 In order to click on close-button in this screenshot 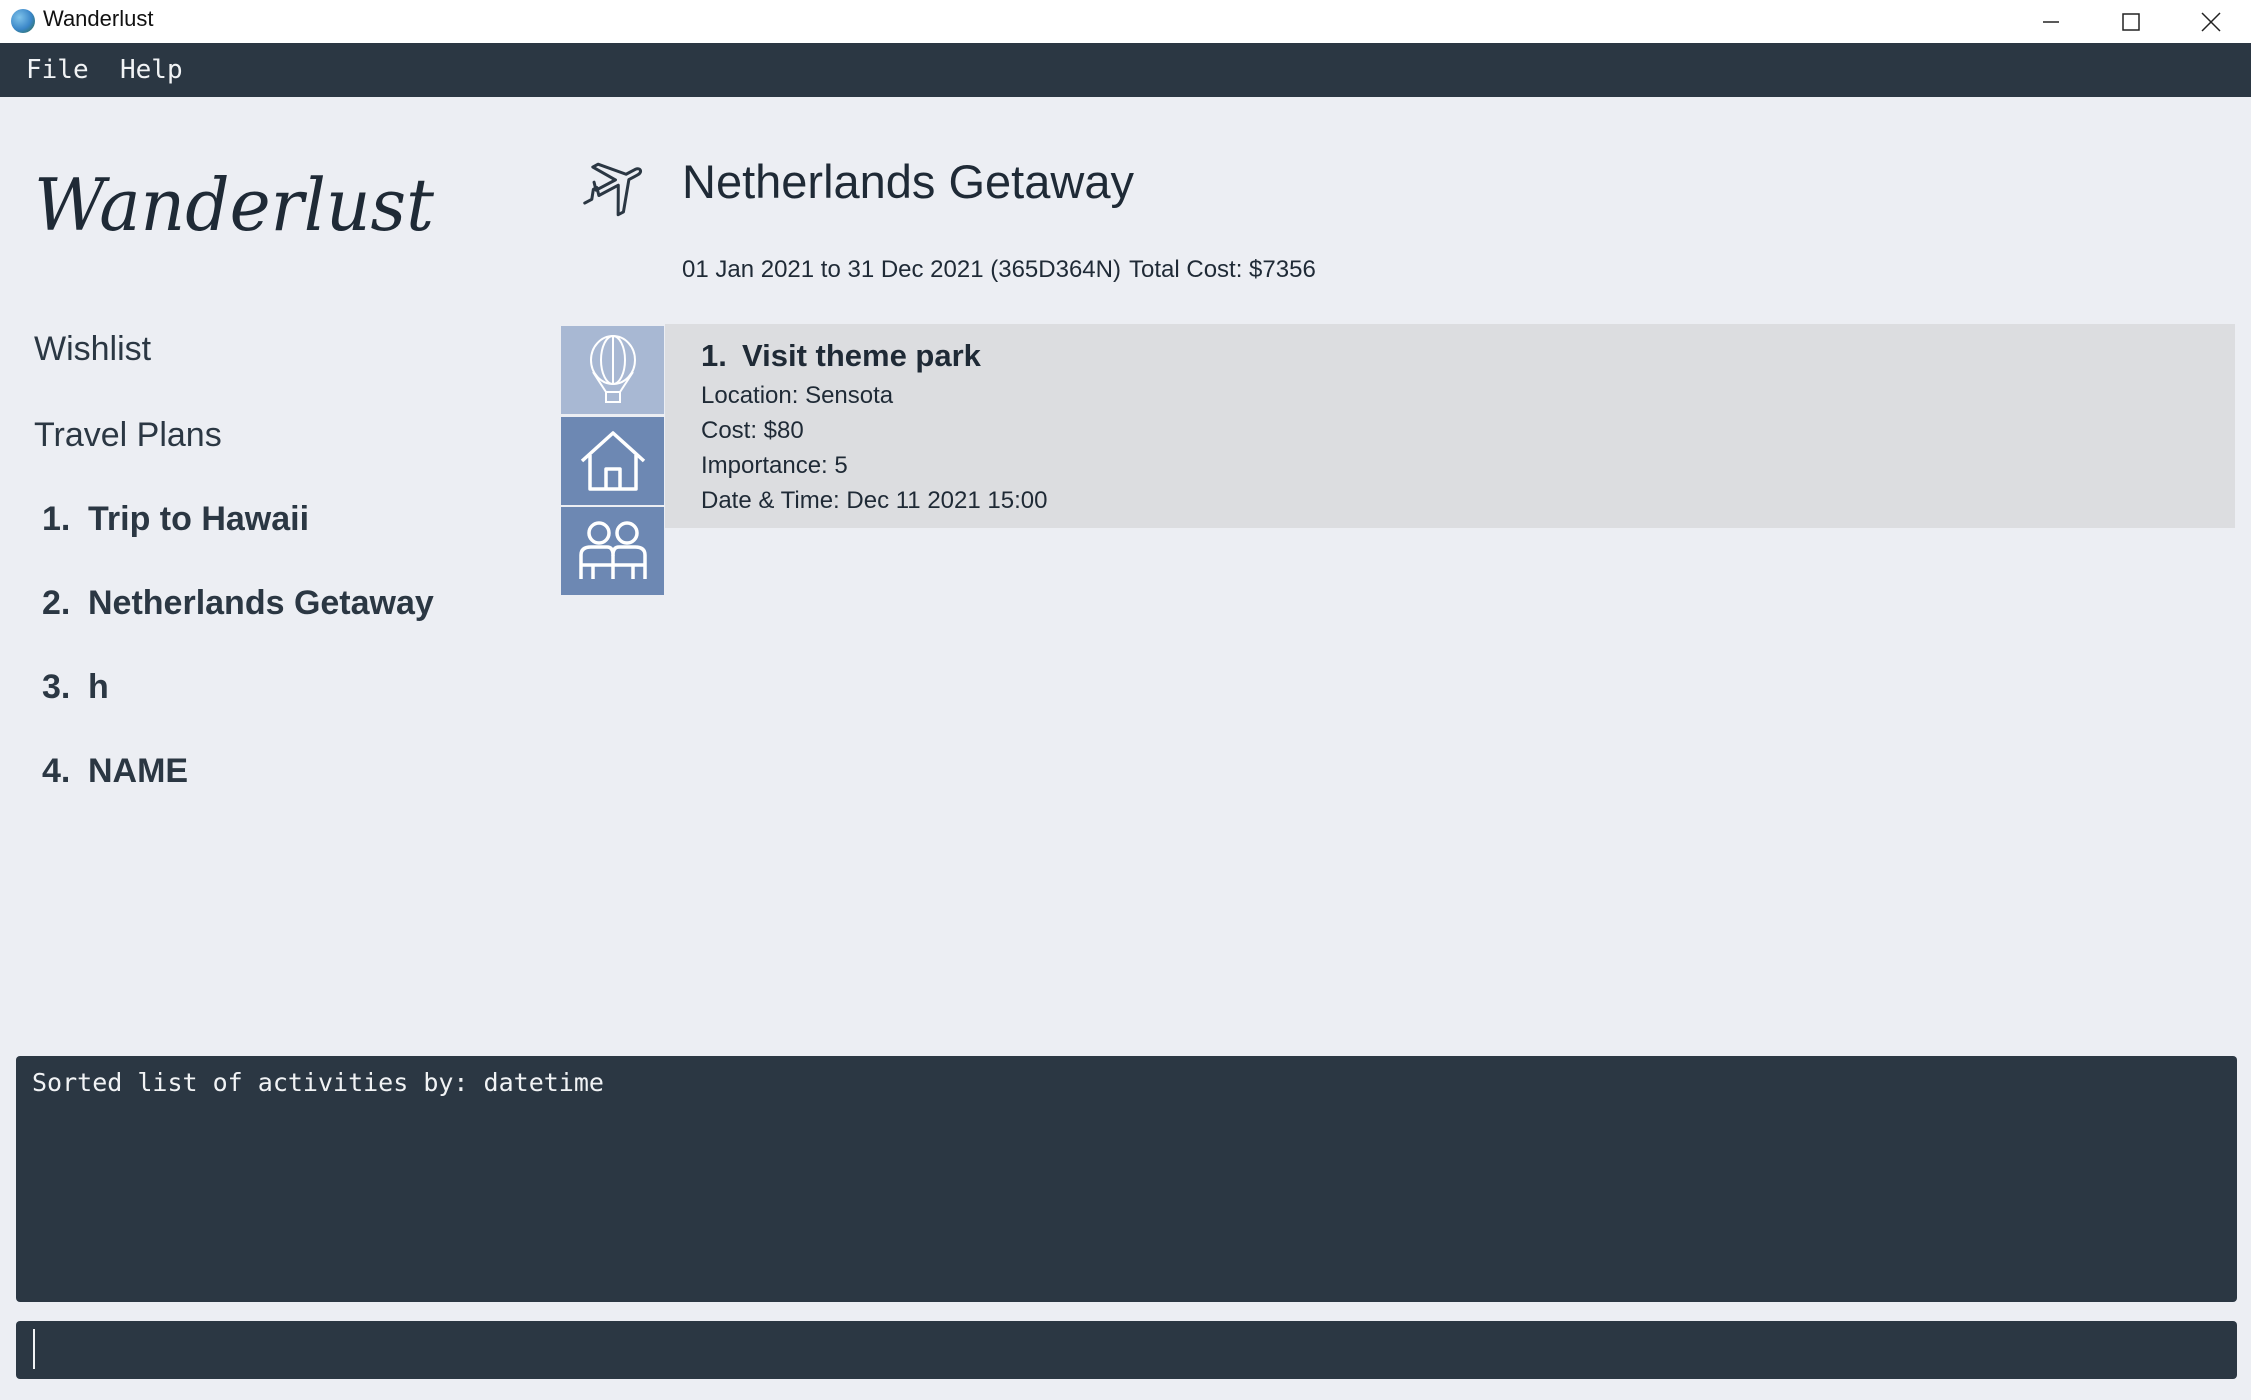, I will do `click(2211, 21)`.